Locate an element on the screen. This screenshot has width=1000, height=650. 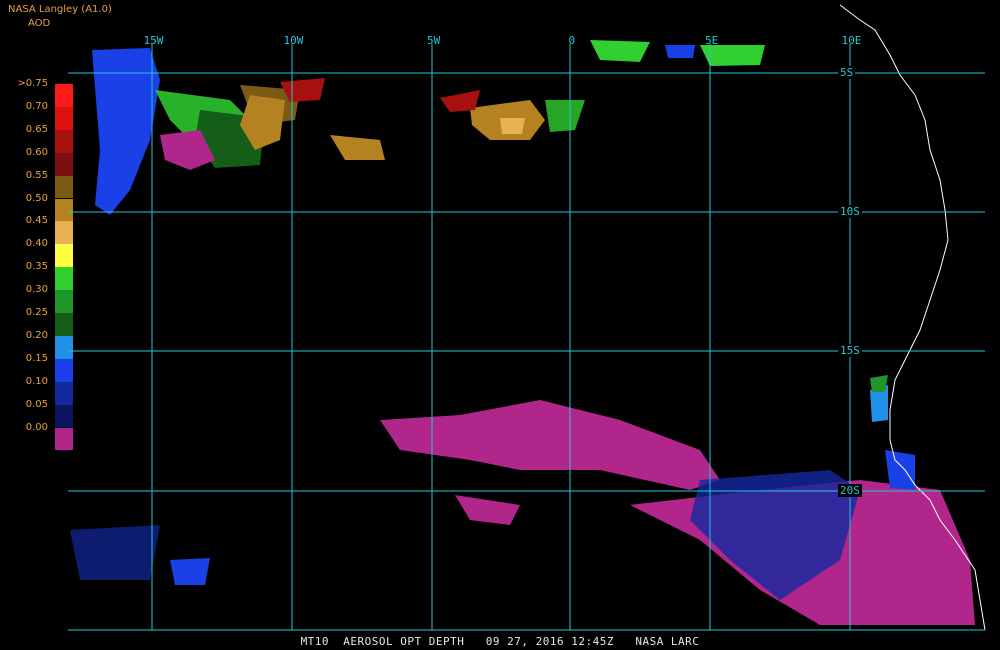
plume-blue-coast is located at coordinates (900, 470).